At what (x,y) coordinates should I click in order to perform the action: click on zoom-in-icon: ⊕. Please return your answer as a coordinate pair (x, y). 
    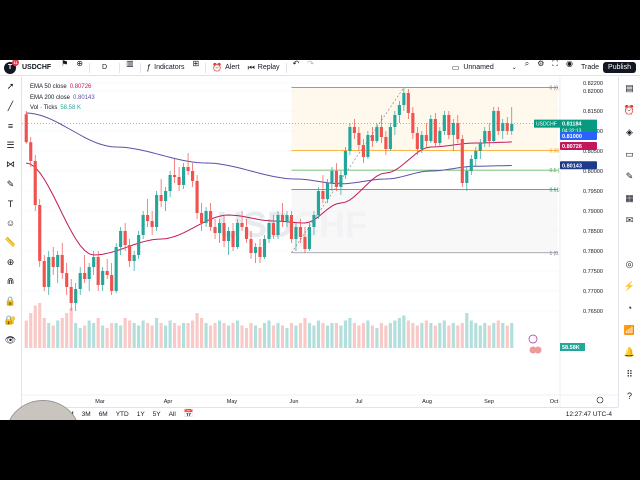
    Looking at the image, I should click on (11, 263).